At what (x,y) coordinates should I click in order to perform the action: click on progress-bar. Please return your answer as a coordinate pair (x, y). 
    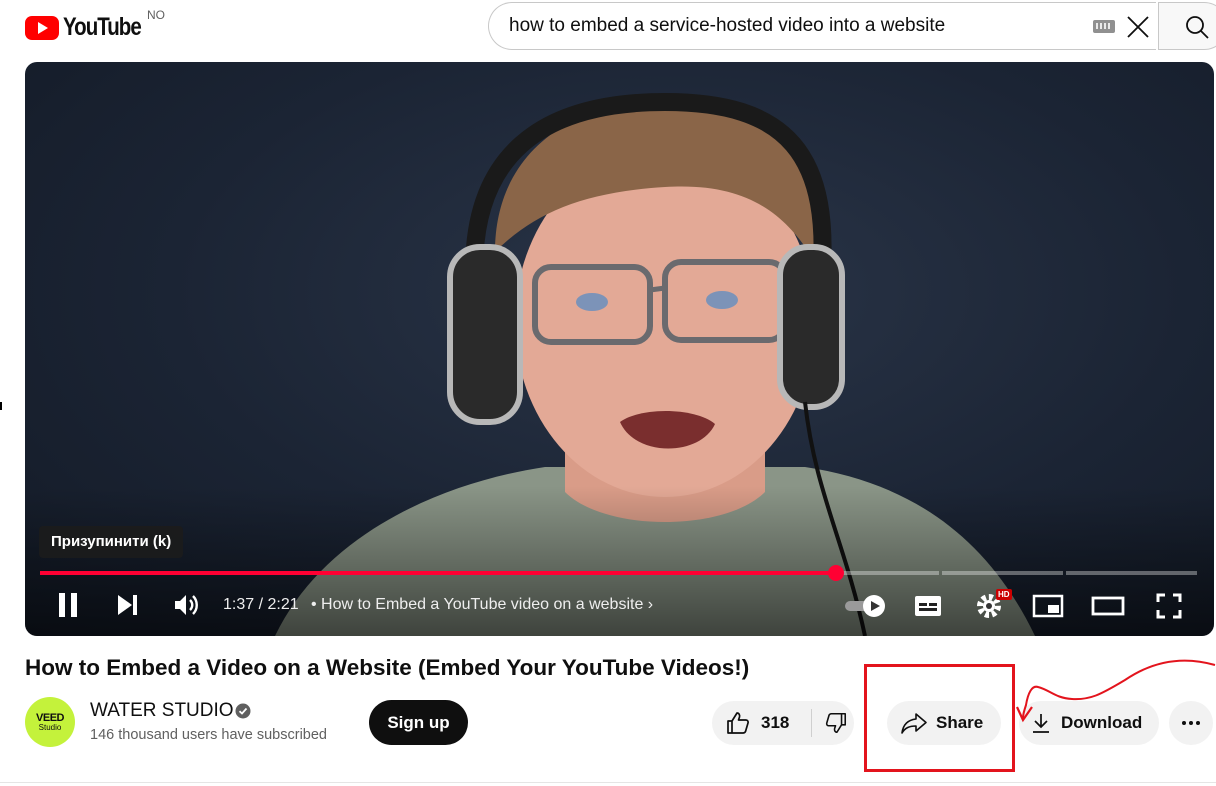
    Looking at the image, I should click on (618, 573).